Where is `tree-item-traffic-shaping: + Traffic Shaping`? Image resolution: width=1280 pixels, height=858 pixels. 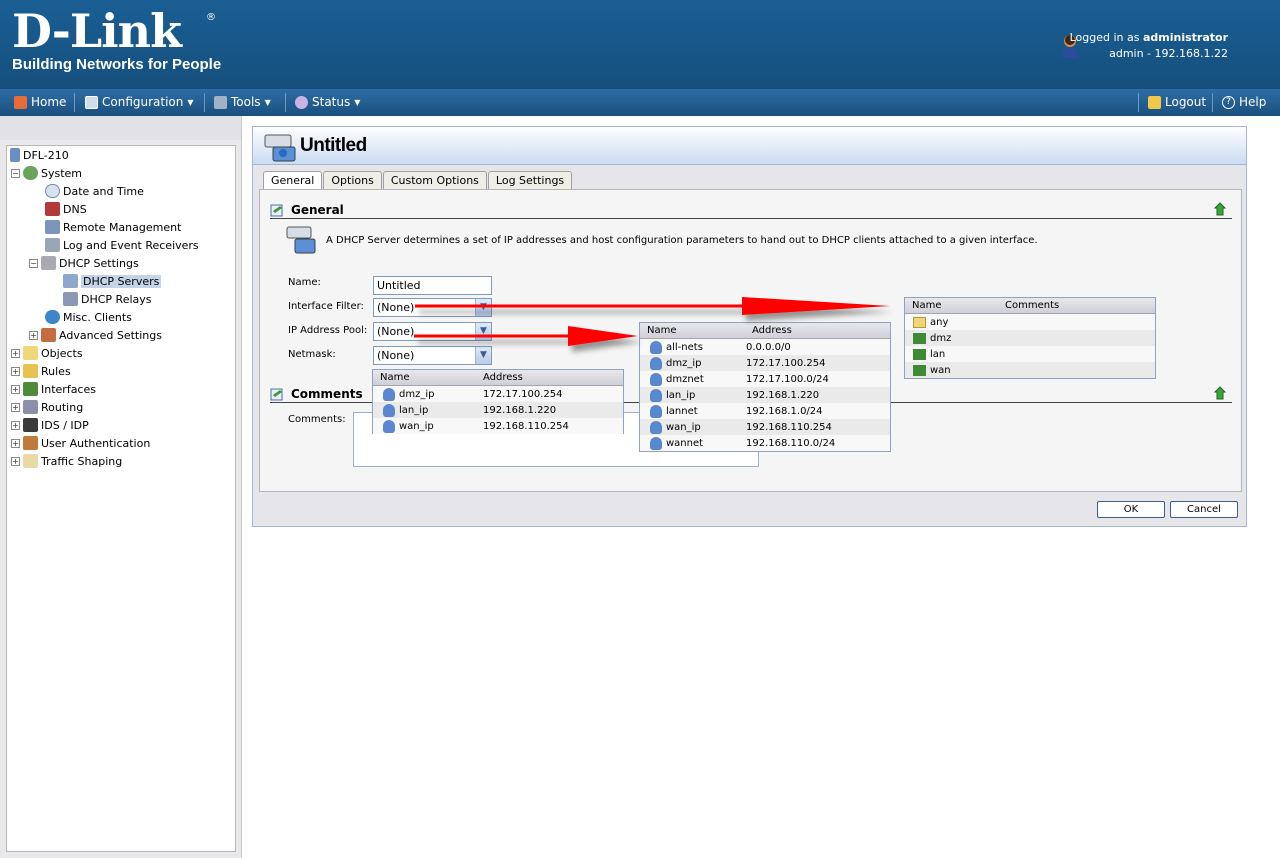 tree-item-traffic-shaping: + Traffic Shaping is located at coordinates (66, 461).